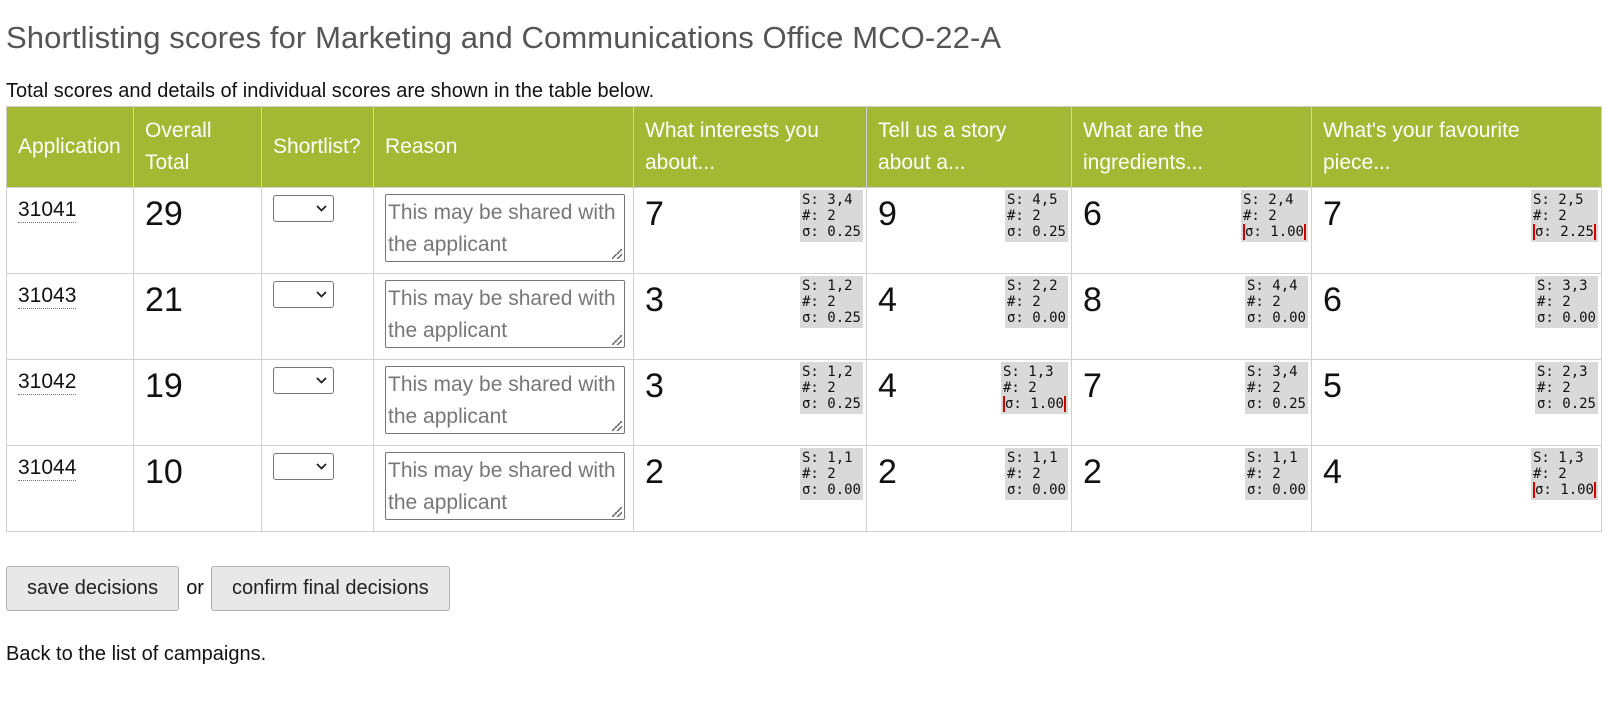 The height and width of the screenshot is (706, 1607). What do you see at coordinates (1456, 230) in the screenshot?
I see `question-4-score-cell: 7 S: 2,5 #: 2 σ: 2.25` at bounding box center [1456, 230].